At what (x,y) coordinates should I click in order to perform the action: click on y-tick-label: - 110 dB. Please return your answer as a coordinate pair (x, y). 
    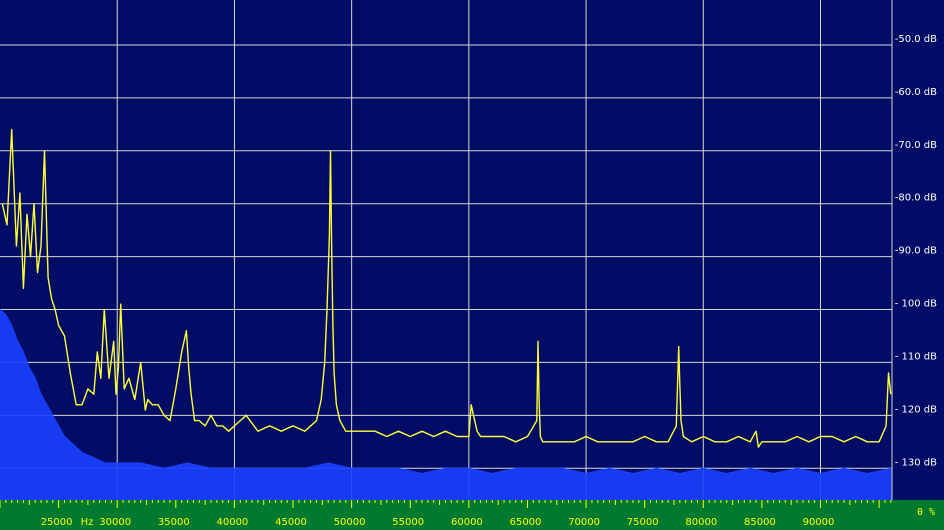
    Looking at the image, I should click on (916, 356).